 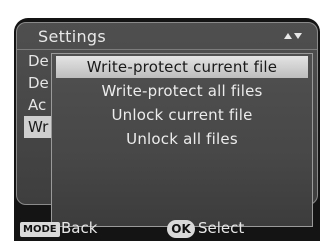 I want to click on option-write-protect-current: Write-protect current file, so click(x=182, y=67).